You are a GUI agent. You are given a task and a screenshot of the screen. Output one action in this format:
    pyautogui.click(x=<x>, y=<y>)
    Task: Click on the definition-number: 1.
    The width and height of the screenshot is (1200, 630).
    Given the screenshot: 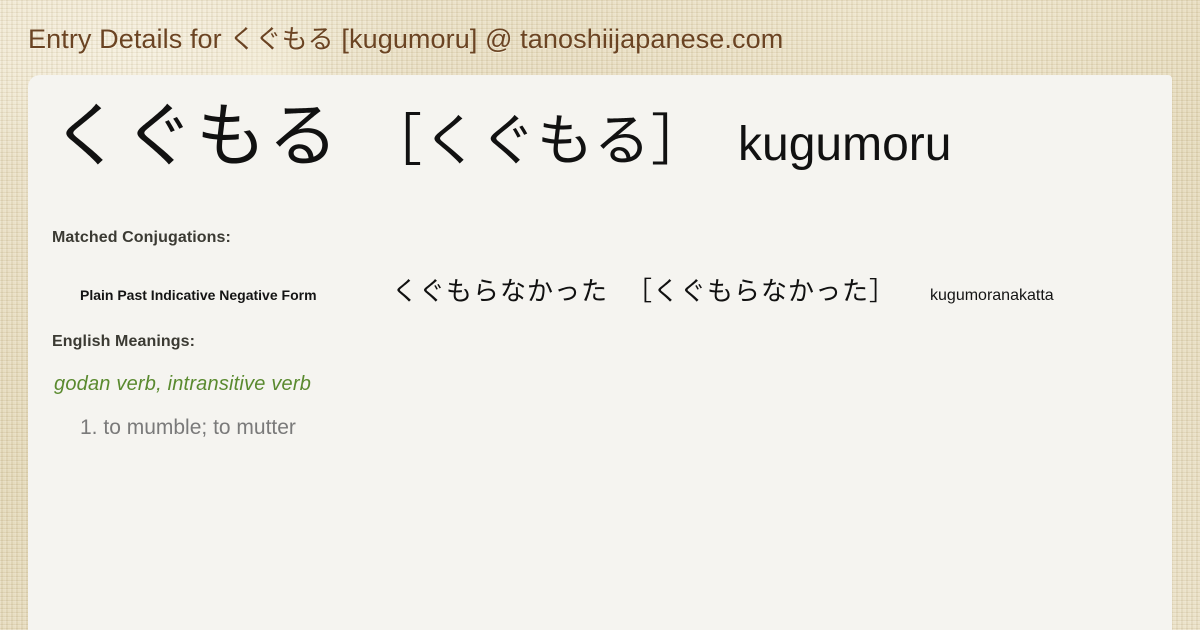 What is the action you would take?
    pyautogui.click(x=89, y=427)
    